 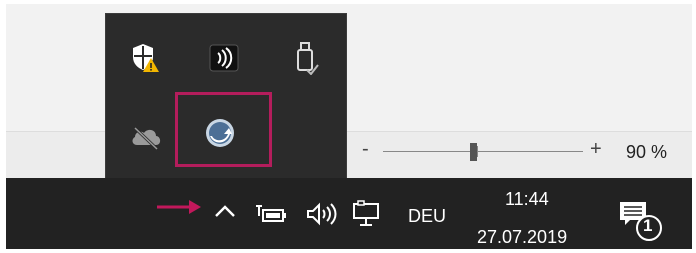 What do you see at coordinates (647, 152) in the screenshot?
I see `zoom-level-label: 90 %` at bounding box center [647, 152].